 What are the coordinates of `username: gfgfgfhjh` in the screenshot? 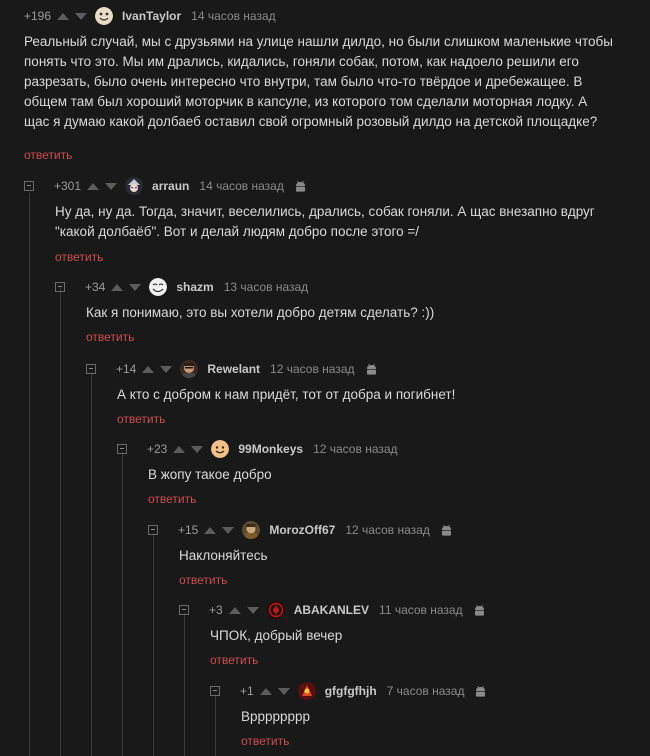 It's located at (351, 691).